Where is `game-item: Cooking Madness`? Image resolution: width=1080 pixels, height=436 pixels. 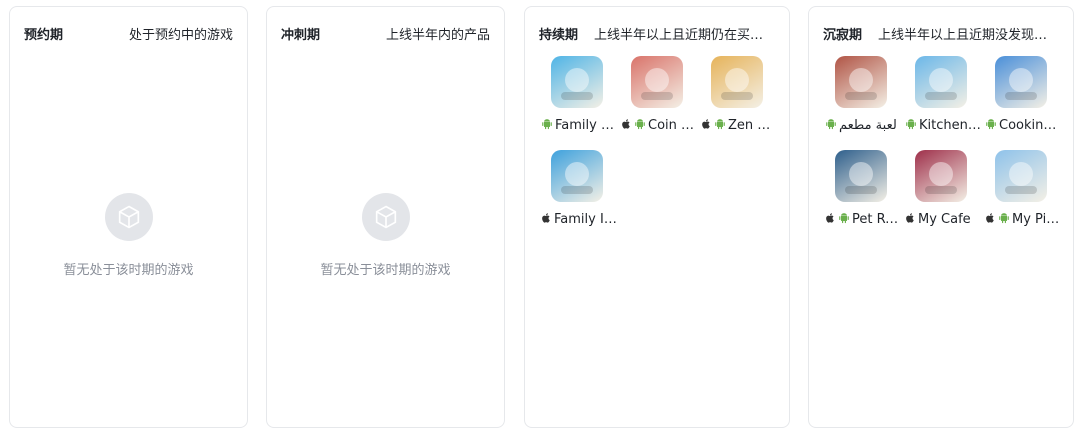 game-item: Cooking Madness is located at coordinates (1021, 95).